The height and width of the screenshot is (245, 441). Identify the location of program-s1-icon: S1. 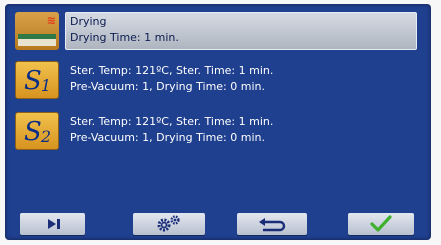
(37, 80).